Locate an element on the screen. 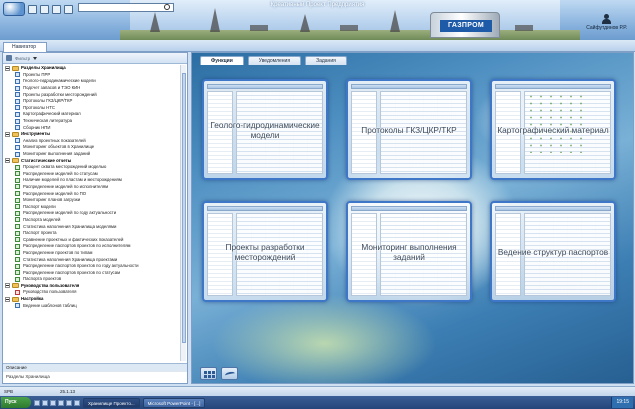  tree-section: Инструменты is located at coordinates (92, 134).